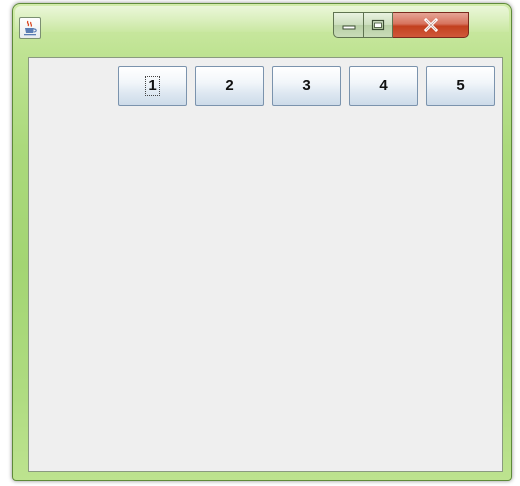 This screenshot has width=520, height=486. I want to click on button-2-label: 2, so click(229, 85).